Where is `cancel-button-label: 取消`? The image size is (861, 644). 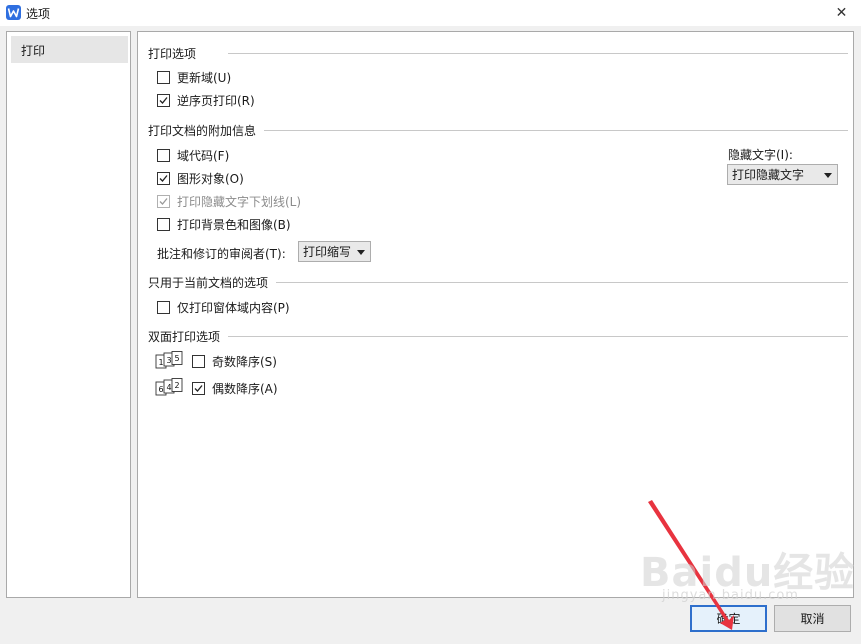
cancel-button-label: 取消 is located at coordinates (812, 619).